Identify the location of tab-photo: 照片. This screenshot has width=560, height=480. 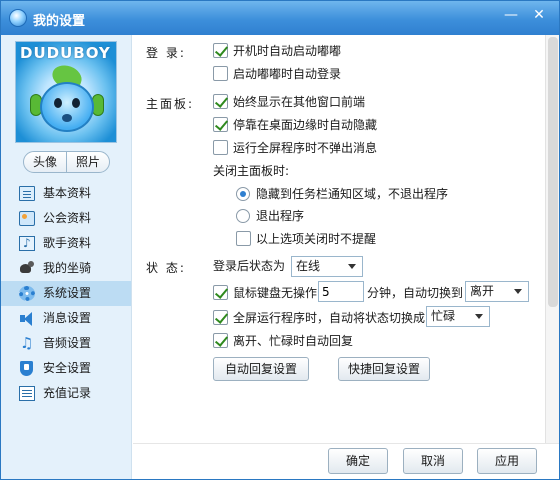
(88, 162).